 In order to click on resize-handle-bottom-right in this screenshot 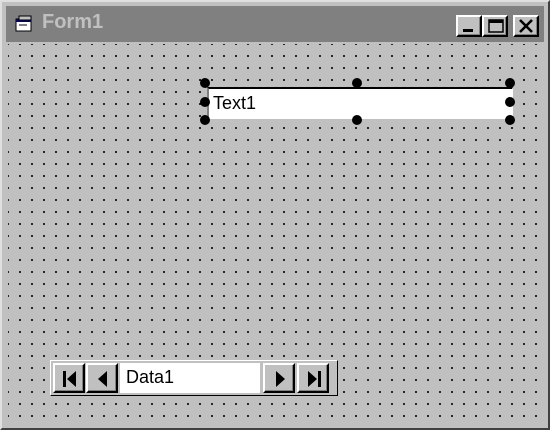, I will do `click(510, 120)`.